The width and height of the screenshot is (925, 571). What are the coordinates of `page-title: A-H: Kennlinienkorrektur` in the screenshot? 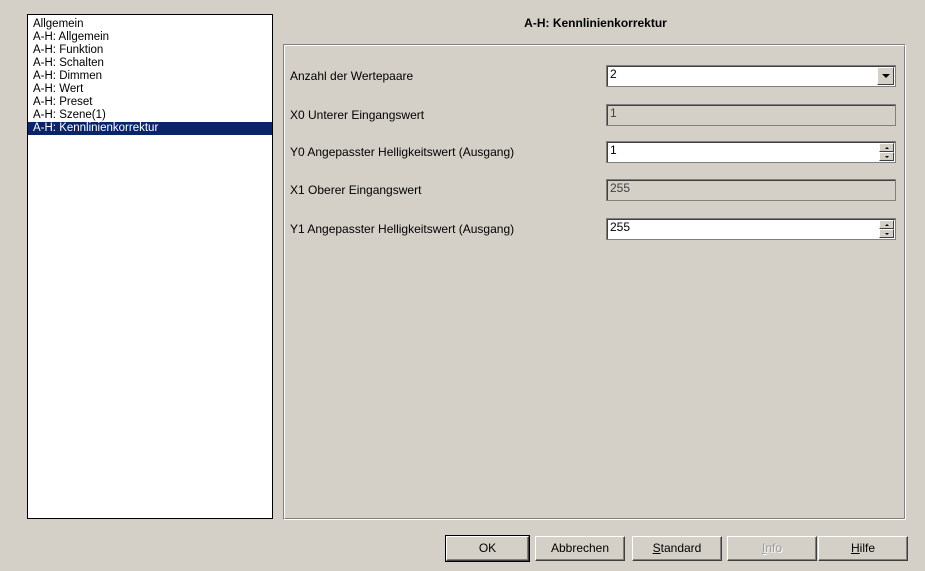 It's located at (595, 23).